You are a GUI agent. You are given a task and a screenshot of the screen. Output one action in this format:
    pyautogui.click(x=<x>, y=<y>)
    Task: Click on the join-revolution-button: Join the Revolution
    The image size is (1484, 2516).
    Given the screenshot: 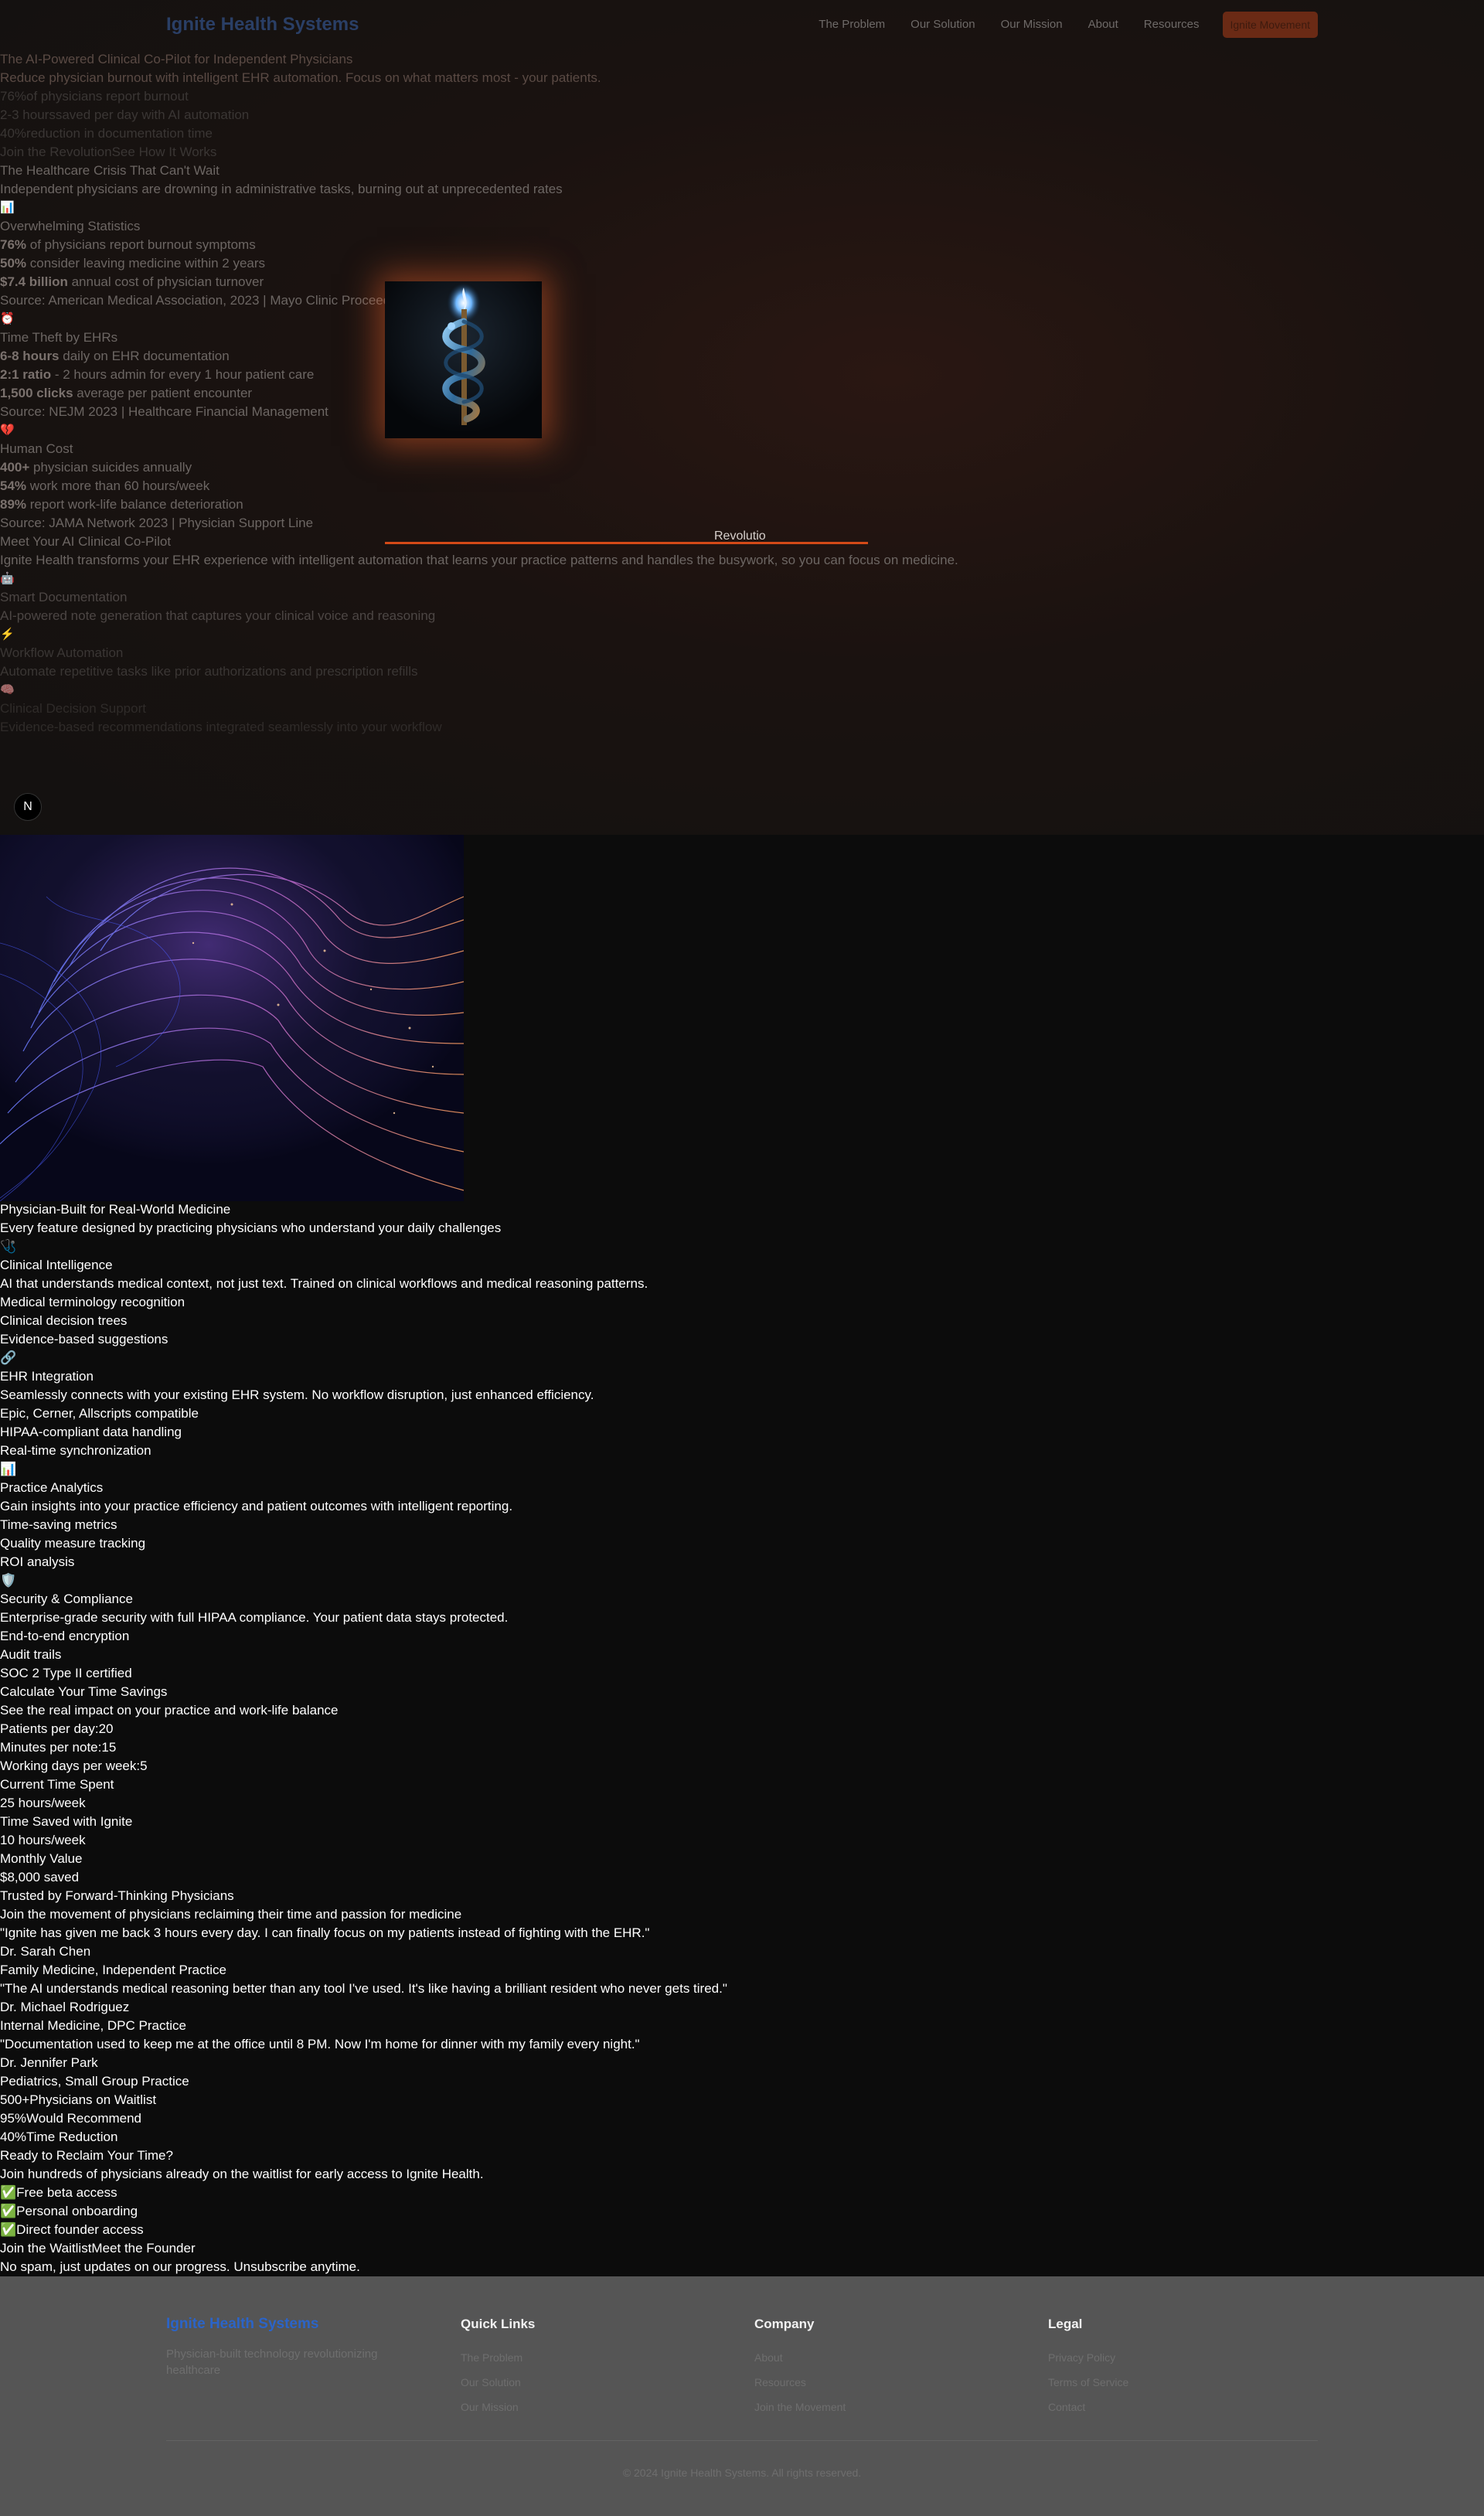 What is the action you would take?
    pyautogui.click(x=56, y=152)
    